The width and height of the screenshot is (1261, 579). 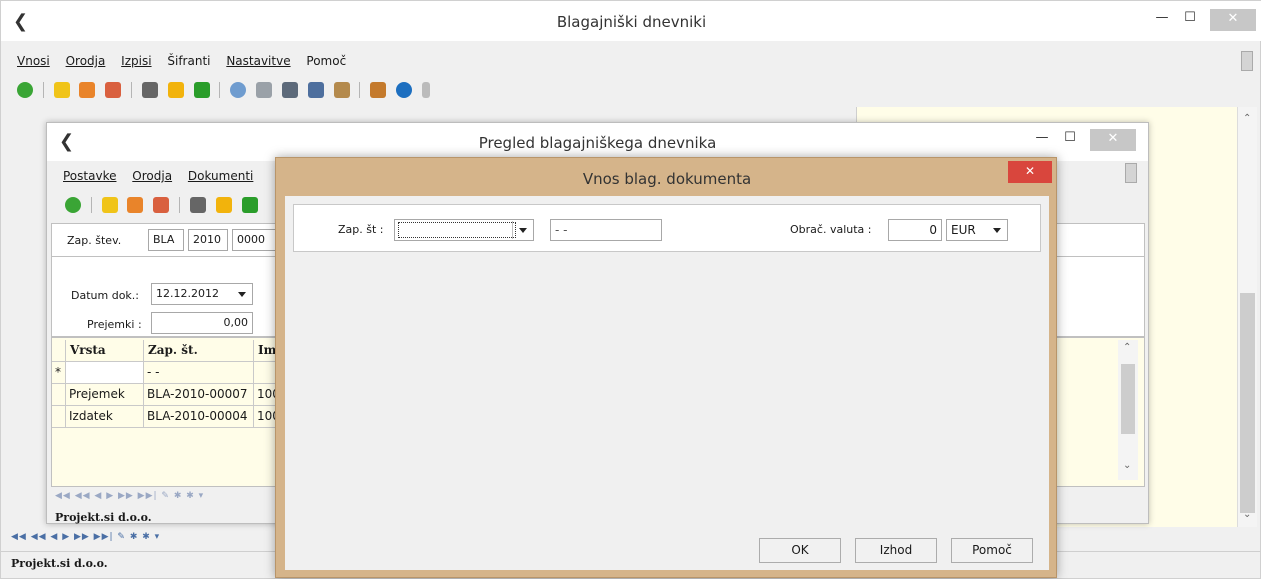 I want to click on row-zap: BLA-2010-00004, so click(x=199, y=417).